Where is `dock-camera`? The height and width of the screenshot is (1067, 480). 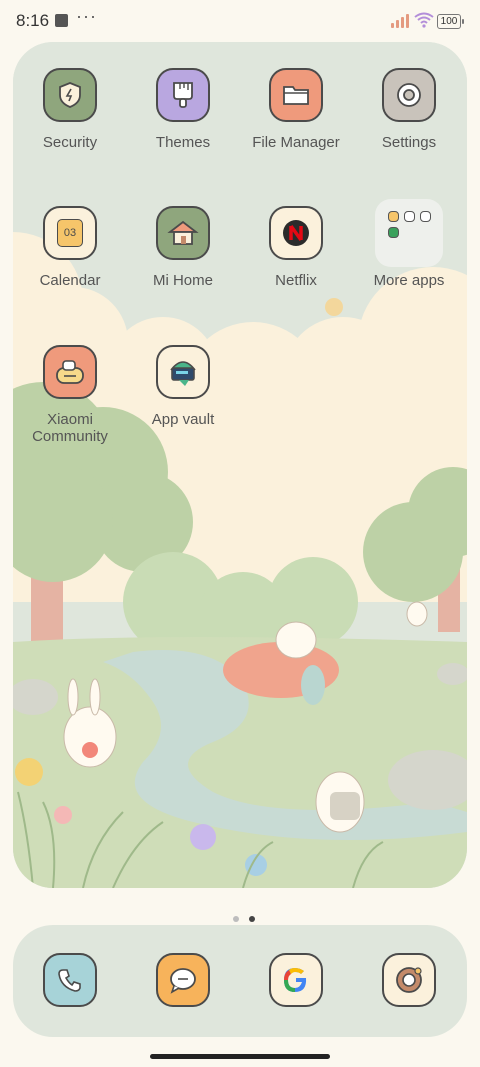 dock-camera is located at coordinates (409, 980).